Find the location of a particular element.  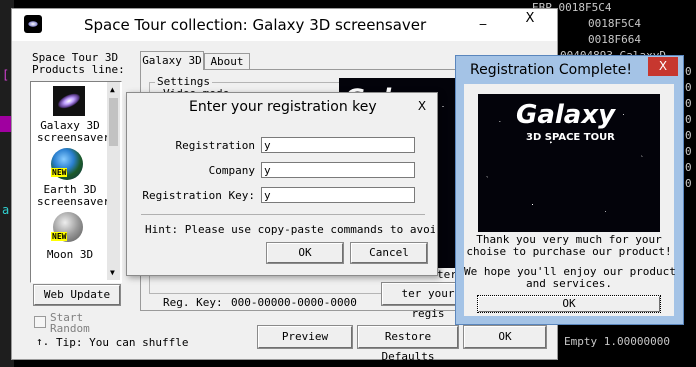

start-random-checkbox is located at coordinates (40, 322).